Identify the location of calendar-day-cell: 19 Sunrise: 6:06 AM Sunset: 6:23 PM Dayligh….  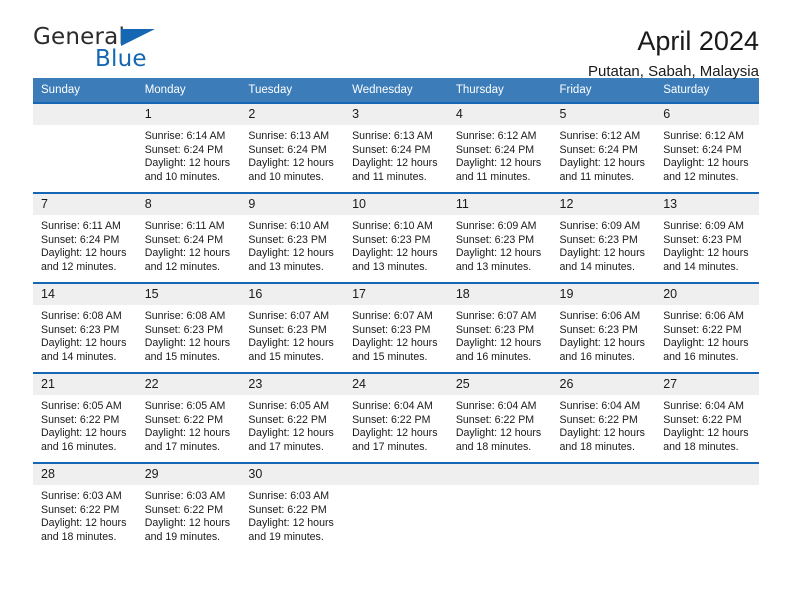
(603, 327).